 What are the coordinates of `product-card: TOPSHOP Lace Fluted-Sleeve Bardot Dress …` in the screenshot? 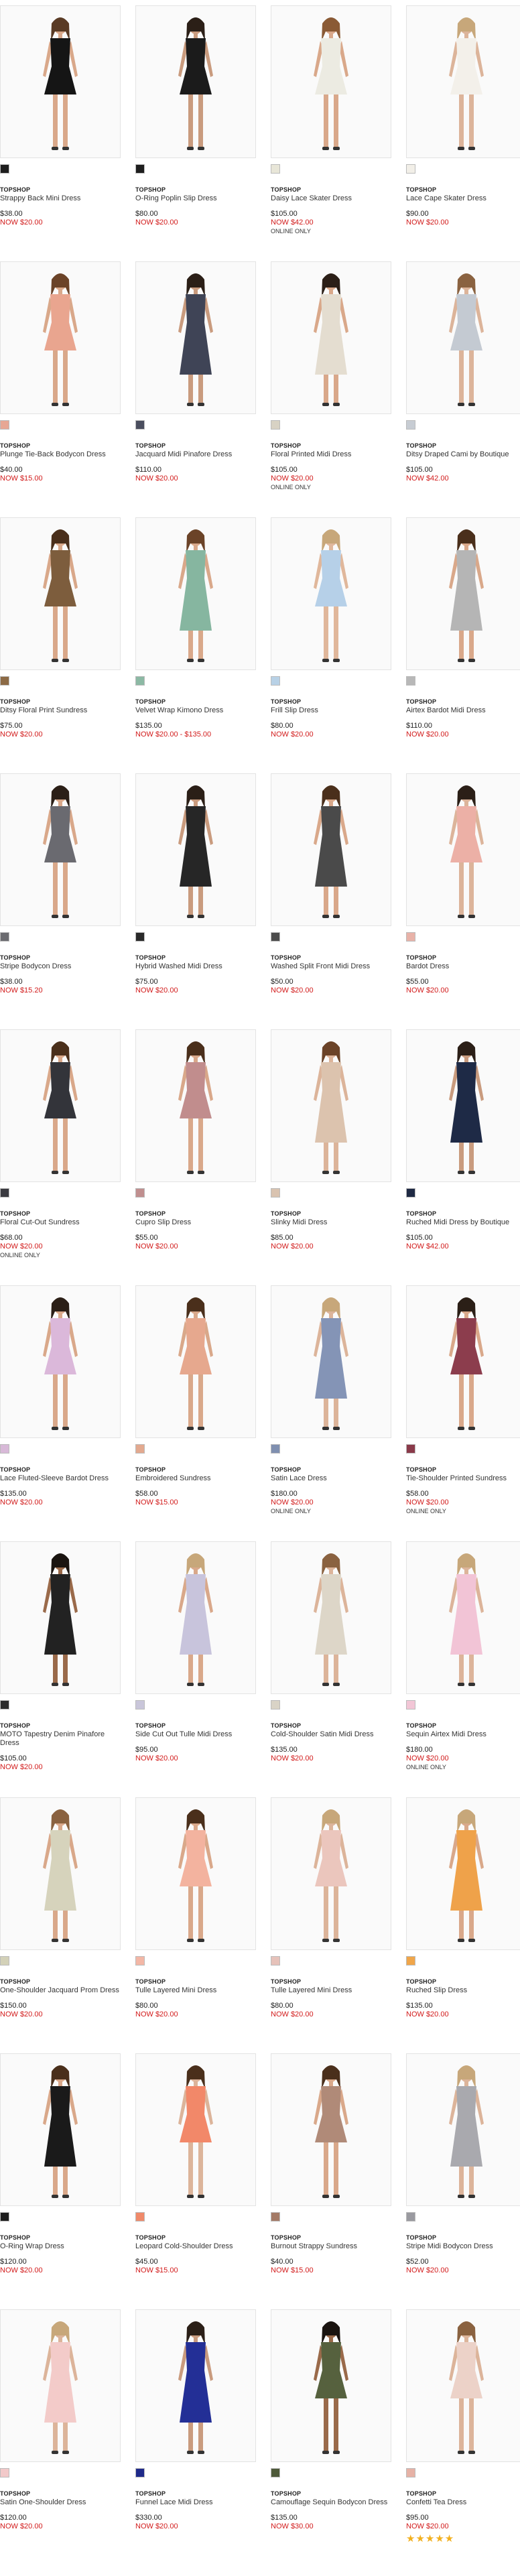 It's located at (60, 1413).